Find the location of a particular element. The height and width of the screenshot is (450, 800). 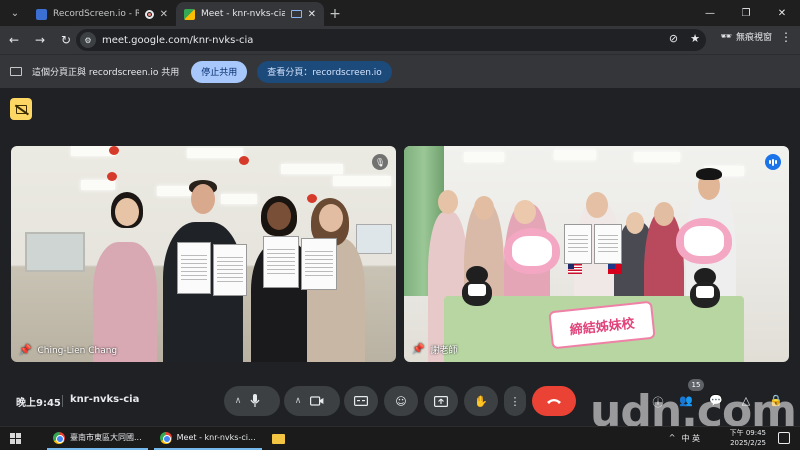

window-controls: — ❐ ✕ is located at coordinates (746, 13).